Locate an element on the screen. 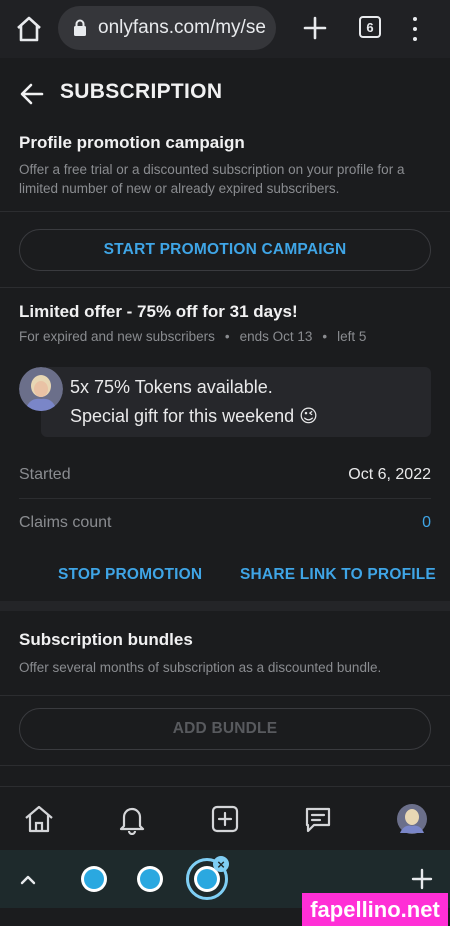  overflow-menu-icon is located at coordinates (415, 29).